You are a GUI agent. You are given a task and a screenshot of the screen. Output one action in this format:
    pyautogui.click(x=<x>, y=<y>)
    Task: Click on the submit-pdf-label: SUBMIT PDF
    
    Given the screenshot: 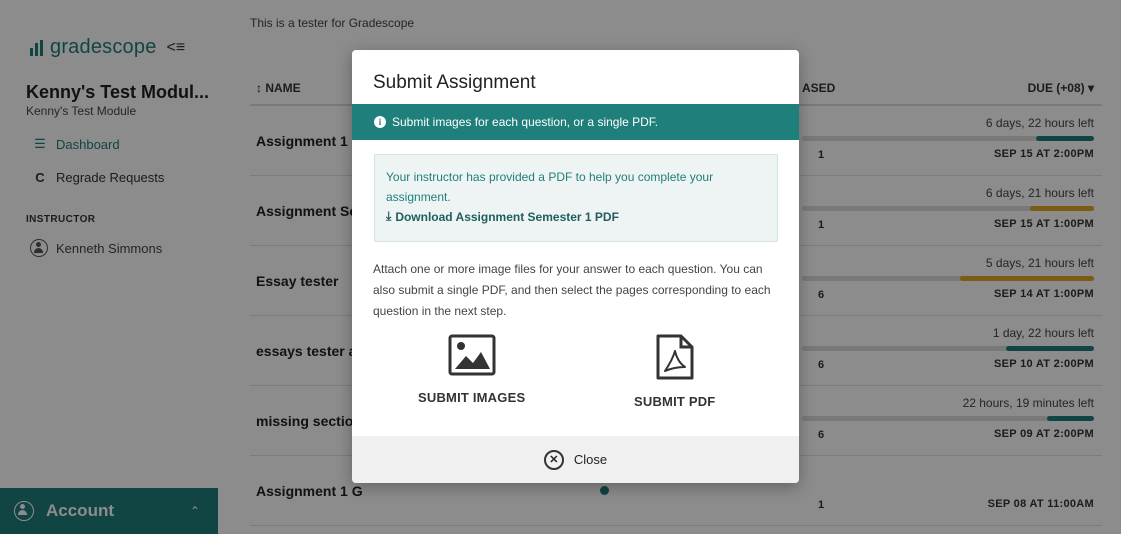 What is the action you would take?
    pyautogui.click(x=675, y=401)
    